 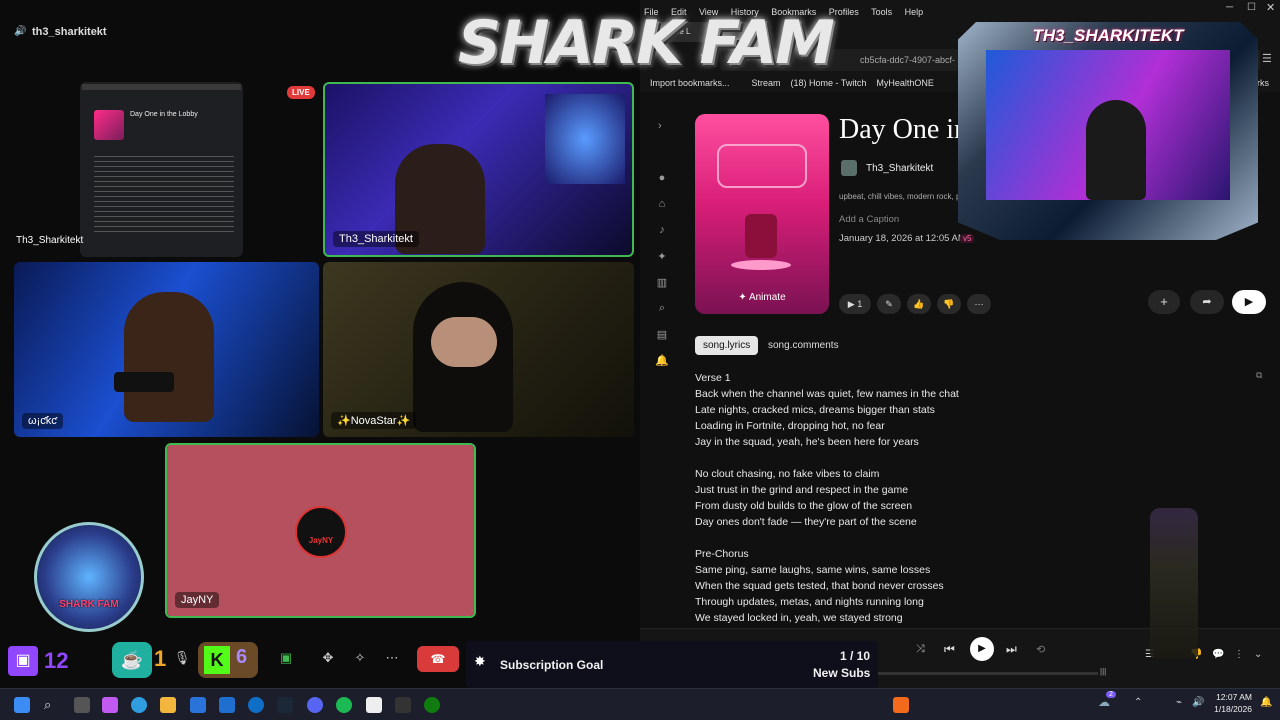 What do you see at coordinates (662, 361) in the screenshot?
I see `notifications-icon: 🔔` at bounding box center [662, 361].